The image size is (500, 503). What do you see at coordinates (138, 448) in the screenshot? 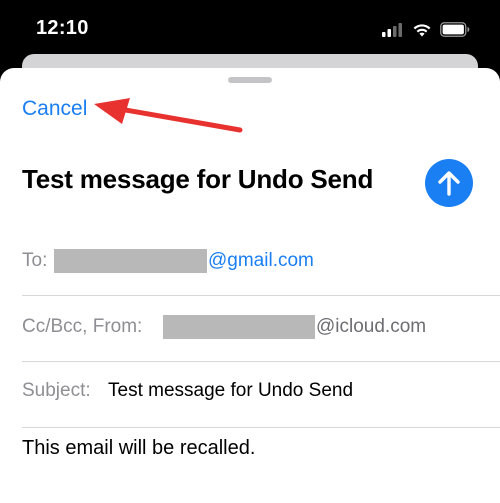
I see `message-body: This email will be recalled.` at bounding box center [138, 448].